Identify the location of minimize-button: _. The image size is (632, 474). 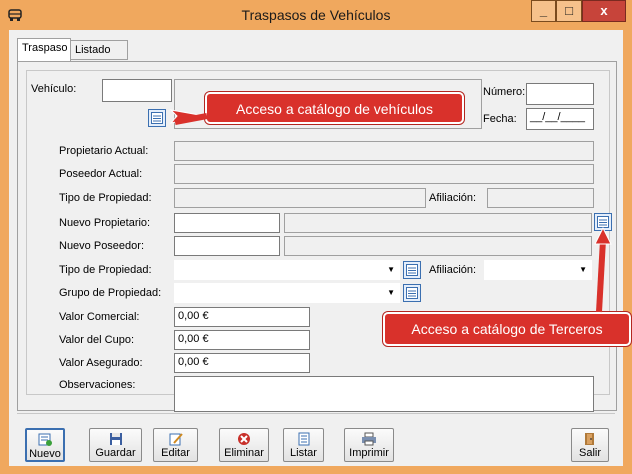
(543, 11).